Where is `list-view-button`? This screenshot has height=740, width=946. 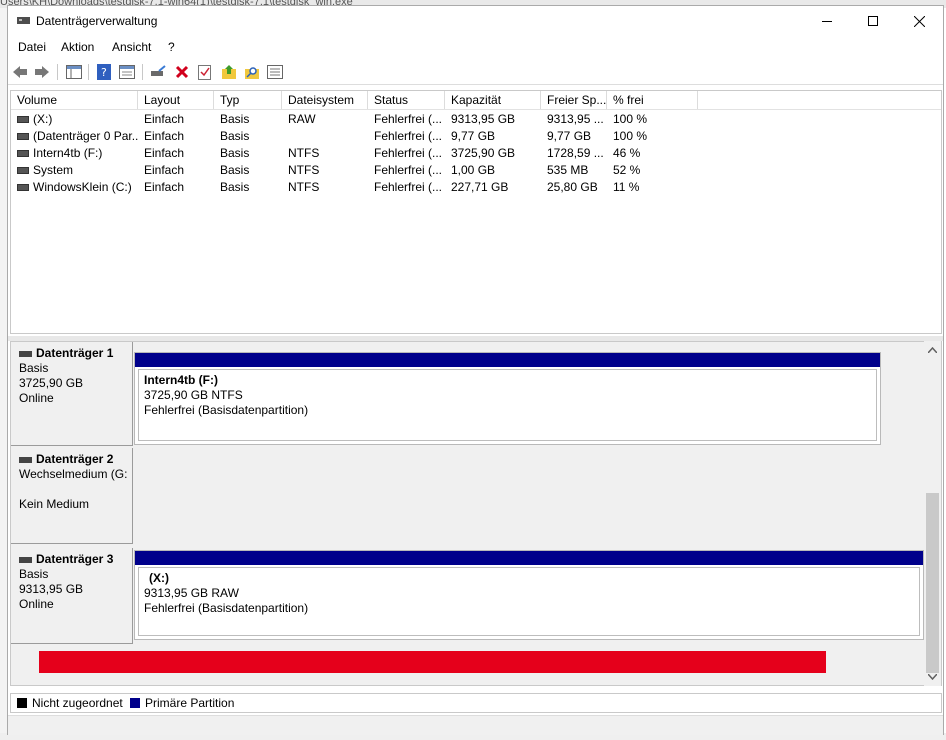
list-view-button is located at coordinates (275, 72).